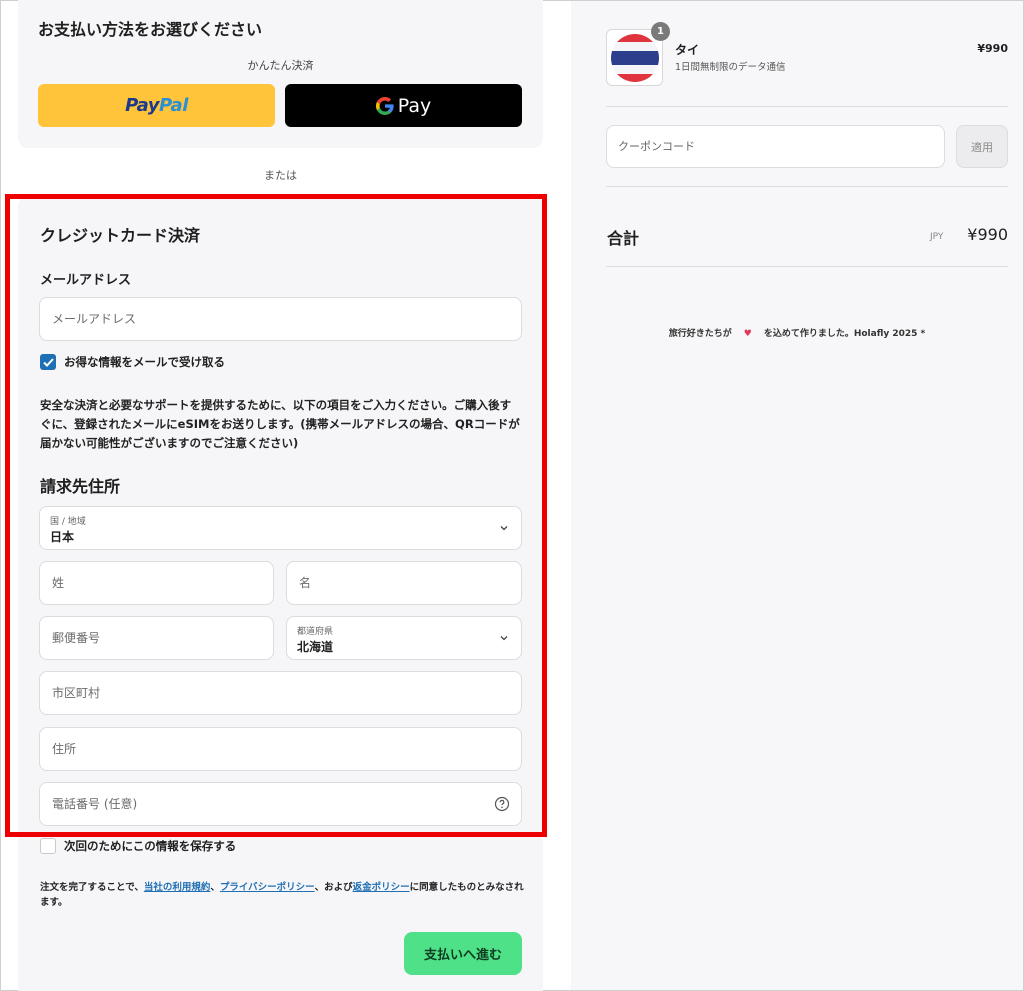 The image size is (1024, 991). I want to click on checkmark-icon, so click(48, 362).